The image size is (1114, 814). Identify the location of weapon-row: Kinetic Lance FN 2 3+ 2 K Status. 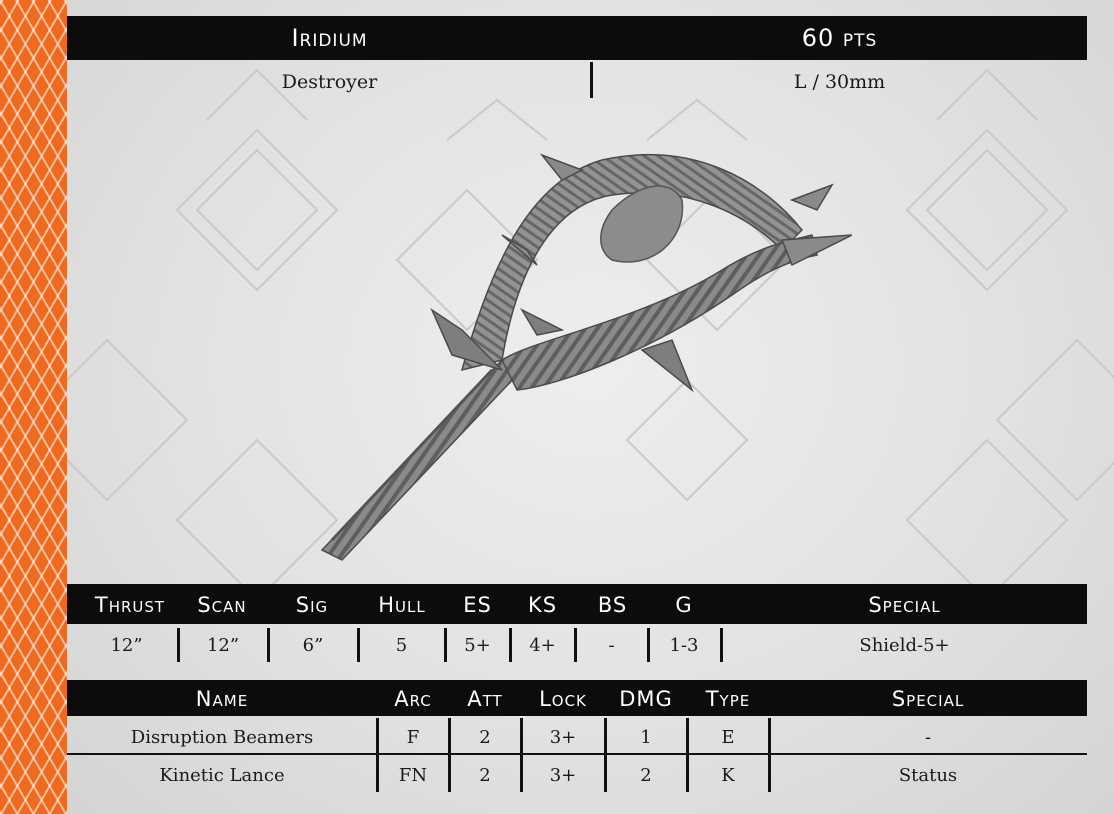
(577, 775).